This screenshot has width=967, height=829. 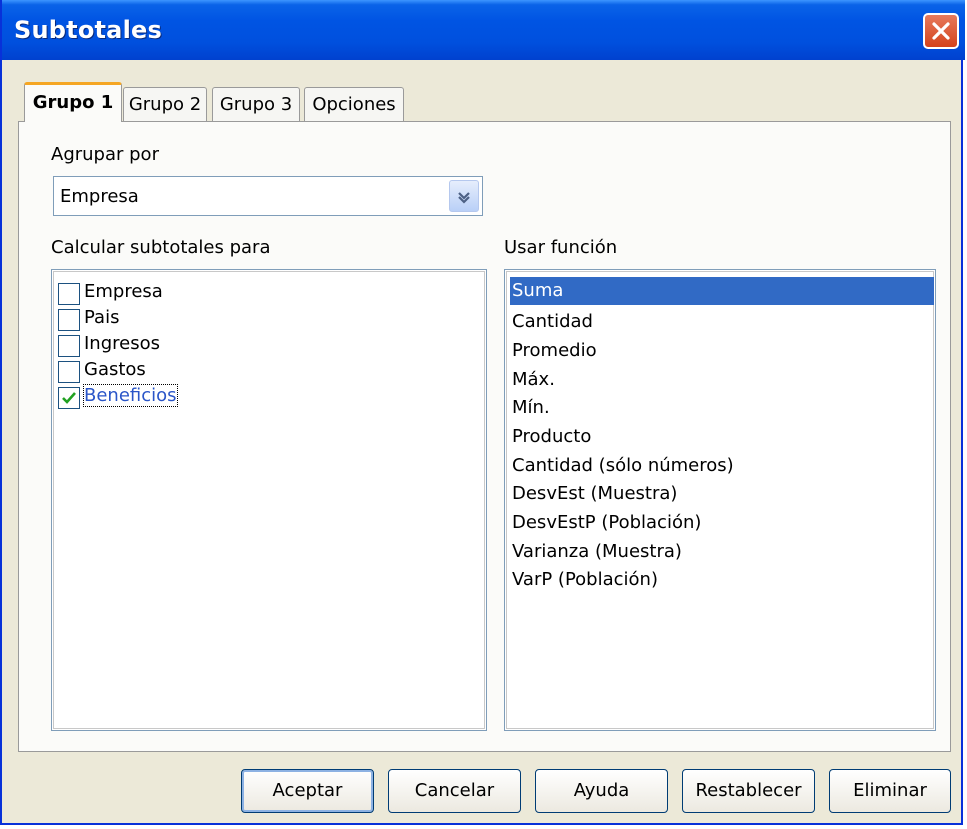 What do you see at coordinates (722, 437) in the screenshot?
I see `function-item-producto: Producto` at bounding box center [722, 437].